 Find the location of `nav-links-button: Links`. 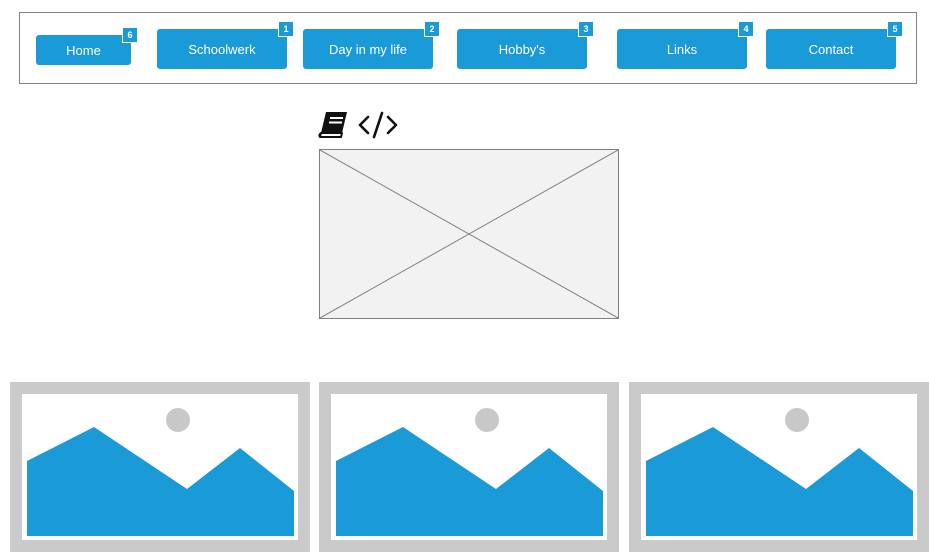

nav-links-button: Links is located at coordinates (682, 49).